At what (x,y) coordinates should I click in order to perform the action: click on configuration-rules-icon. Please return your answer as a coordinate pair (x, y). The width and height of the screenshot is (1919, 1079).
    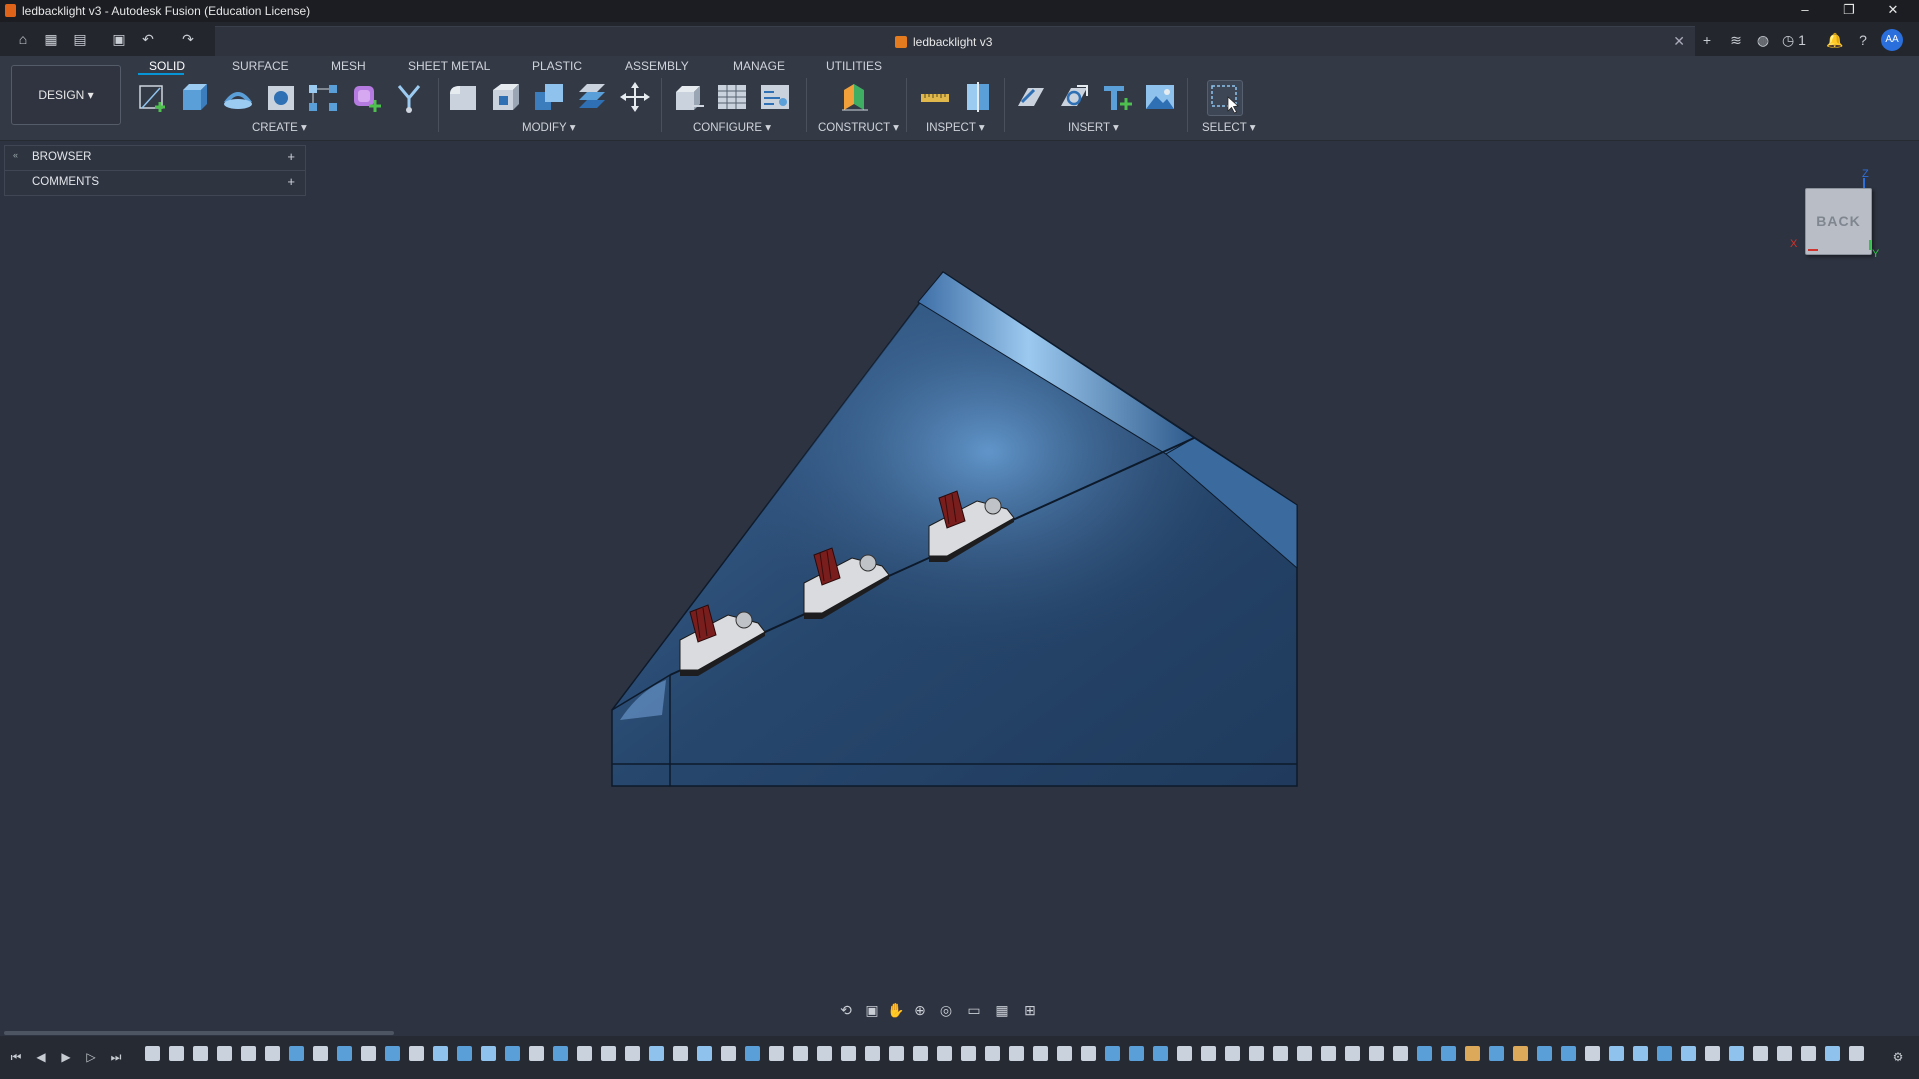
    Looking at the image, I should click on (775, 97).